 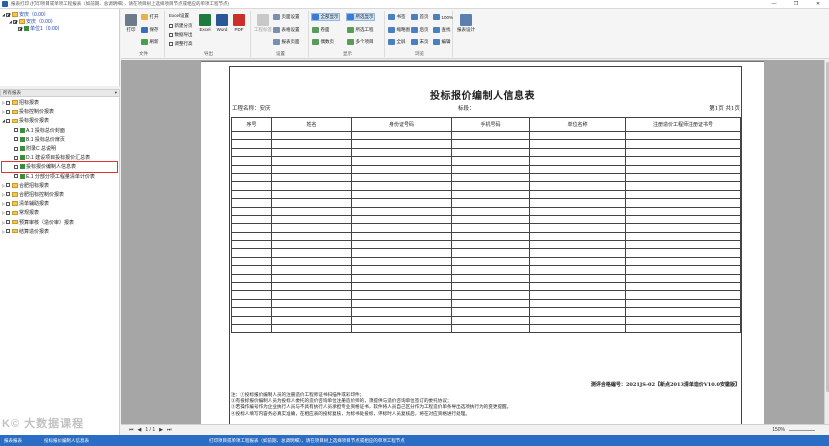 I want to click on print-button: 打印, so click(x=131, y=23).